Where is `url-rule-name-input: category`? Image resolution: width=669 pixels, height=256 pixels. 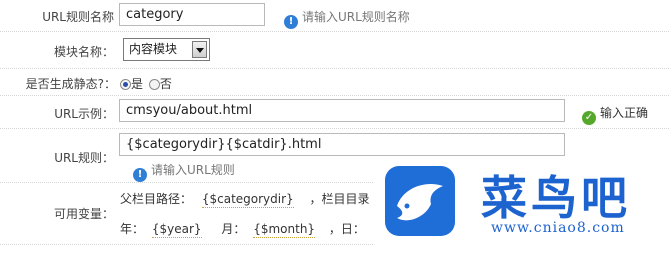
url-rule-name-input: category is located at coordinates (192, 14).